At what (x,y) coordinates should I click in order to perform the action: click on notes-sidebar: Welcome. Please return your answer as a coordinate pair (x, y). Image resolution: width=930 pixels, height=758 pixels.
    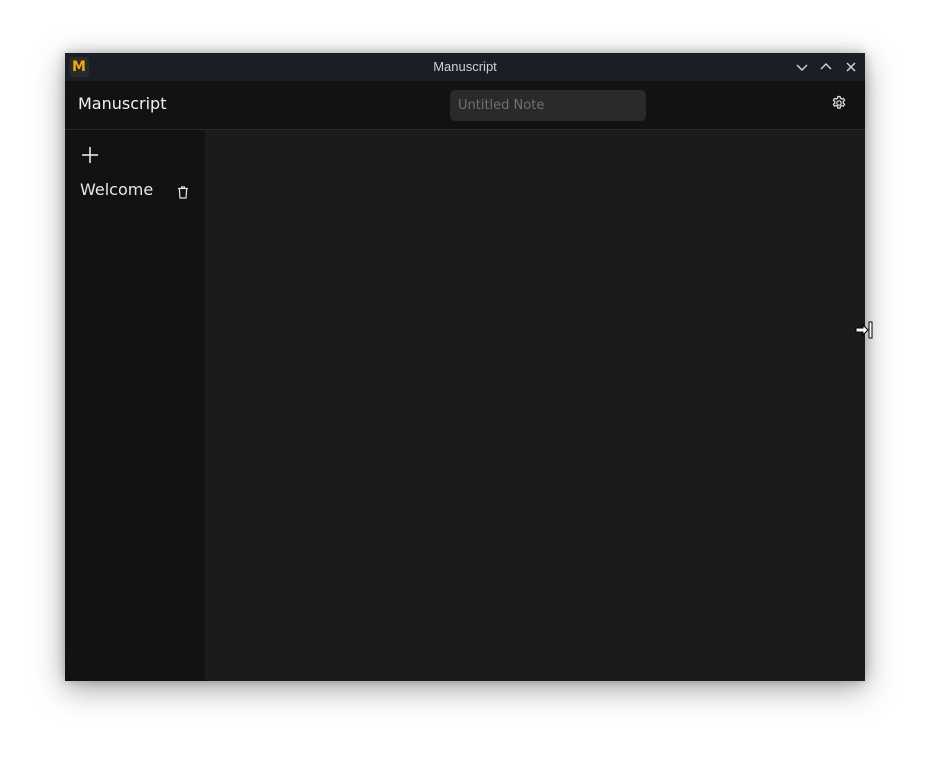
    Looking at the image, I should click on (135, 405).